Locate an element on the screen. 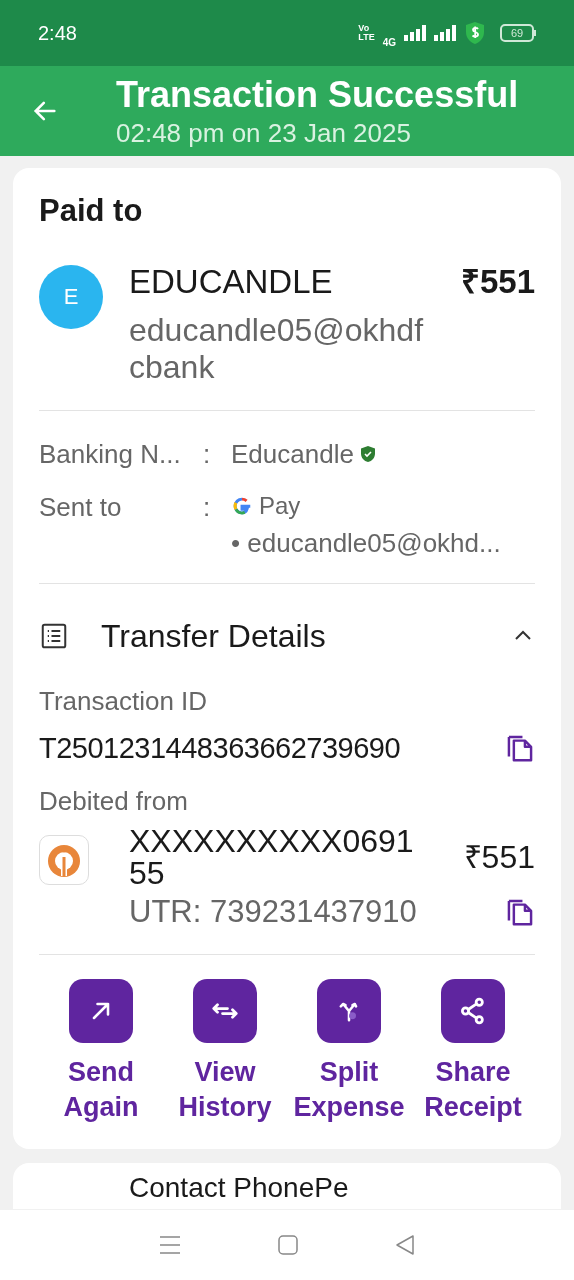  shield-dollar-icon is located at coordinates (475, 33).